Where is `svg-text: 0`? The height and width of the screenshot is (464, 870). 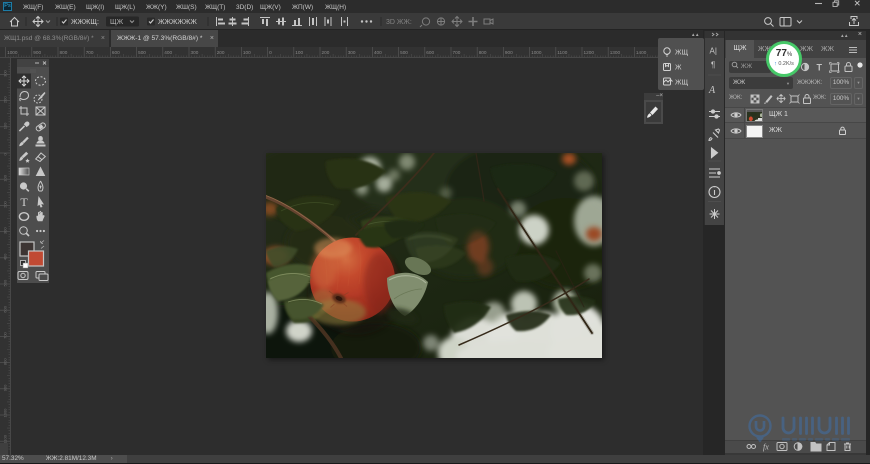 svg-text: 0 is located at coordinates (270, 52).